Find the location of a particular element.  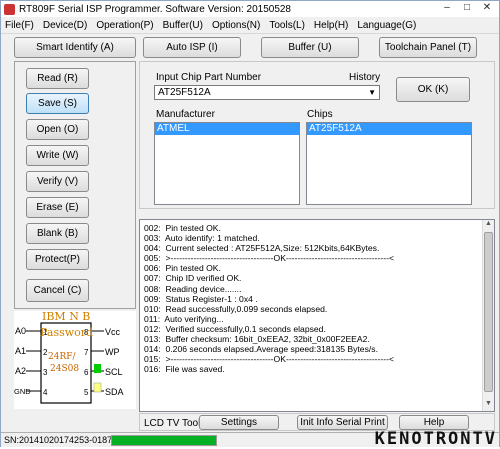

manufacturer-item: ATMEL is located at coordinates (227, 129).